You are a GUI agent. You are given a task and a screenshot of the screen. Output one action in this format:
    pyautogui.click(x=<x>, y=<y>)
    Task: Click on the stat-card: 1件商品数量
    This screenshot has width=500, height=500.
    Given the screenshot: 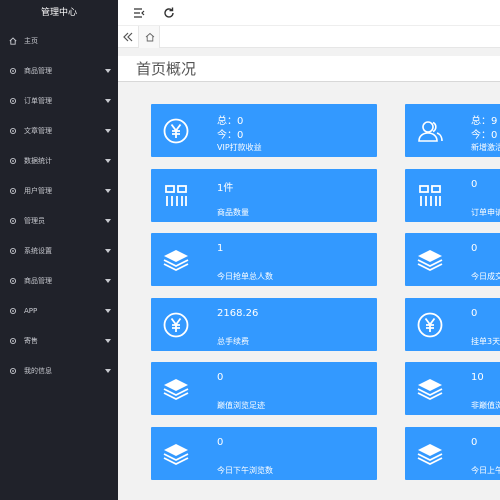 What is the action you would take?
    pyautogui.click(x=264, y=195)
    